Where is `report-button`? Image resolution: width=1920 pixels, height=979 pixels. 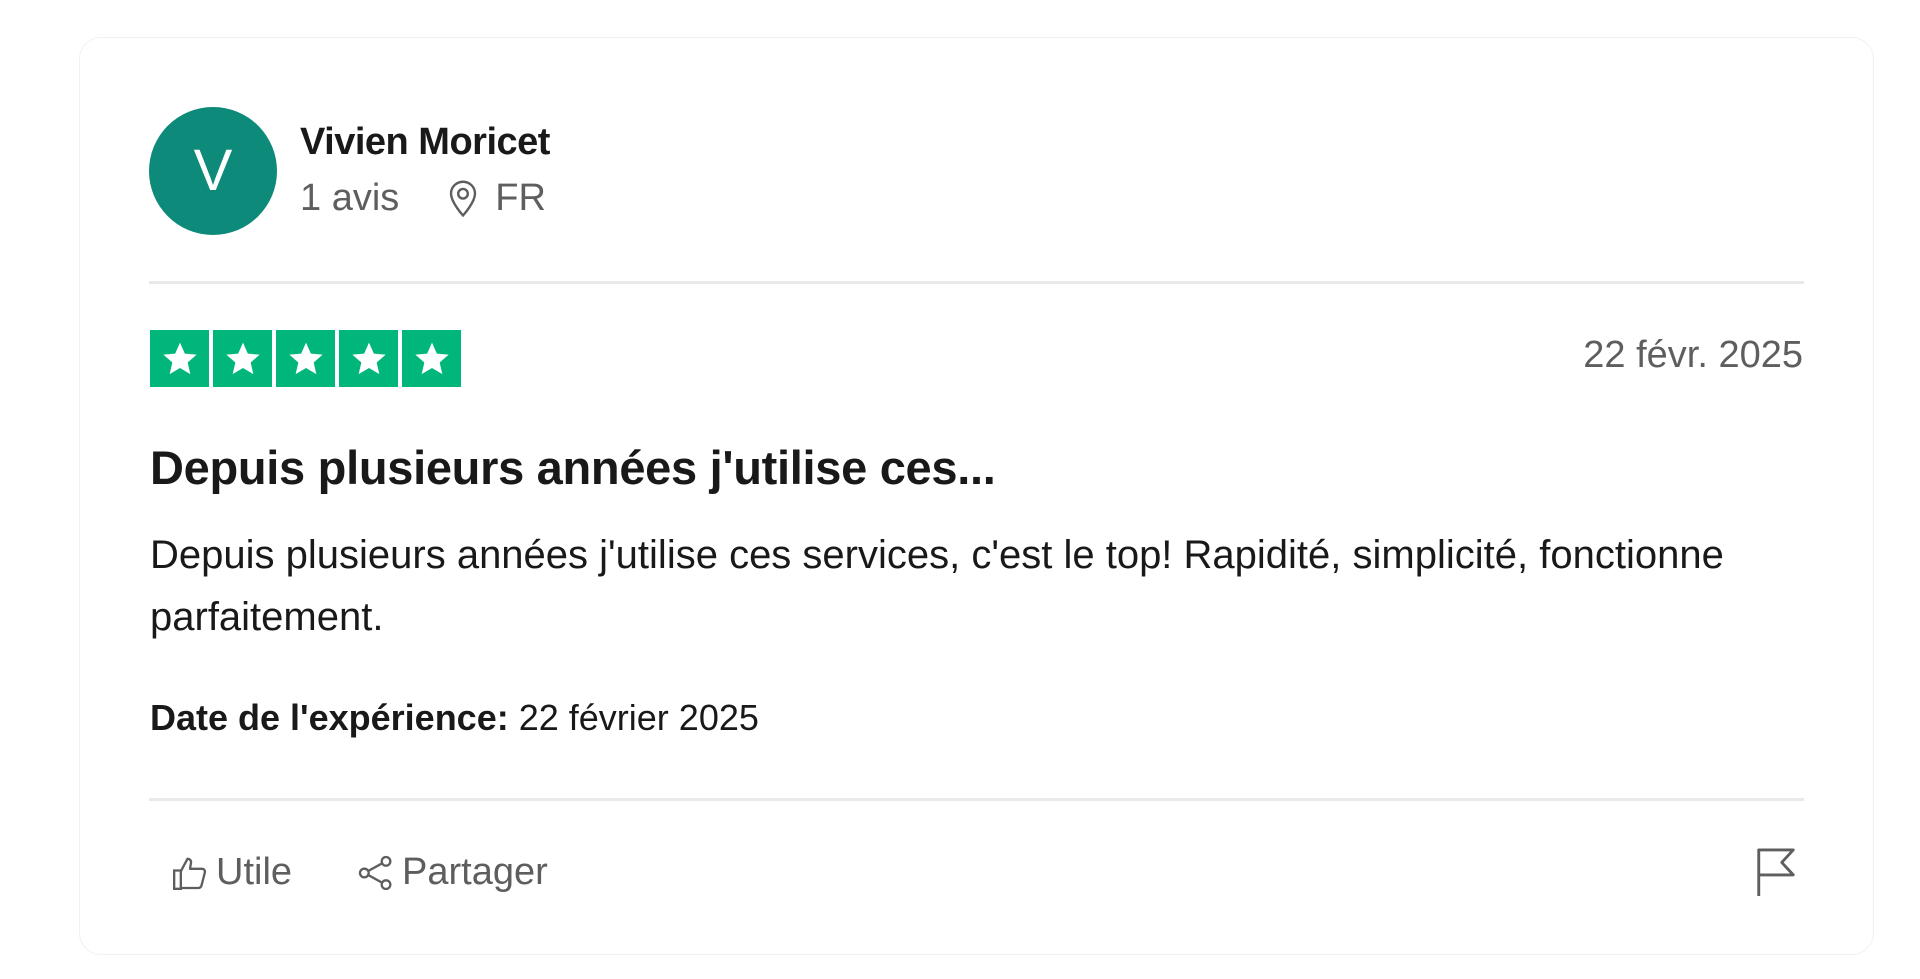 report-button is located at coordinates (1776, 872).